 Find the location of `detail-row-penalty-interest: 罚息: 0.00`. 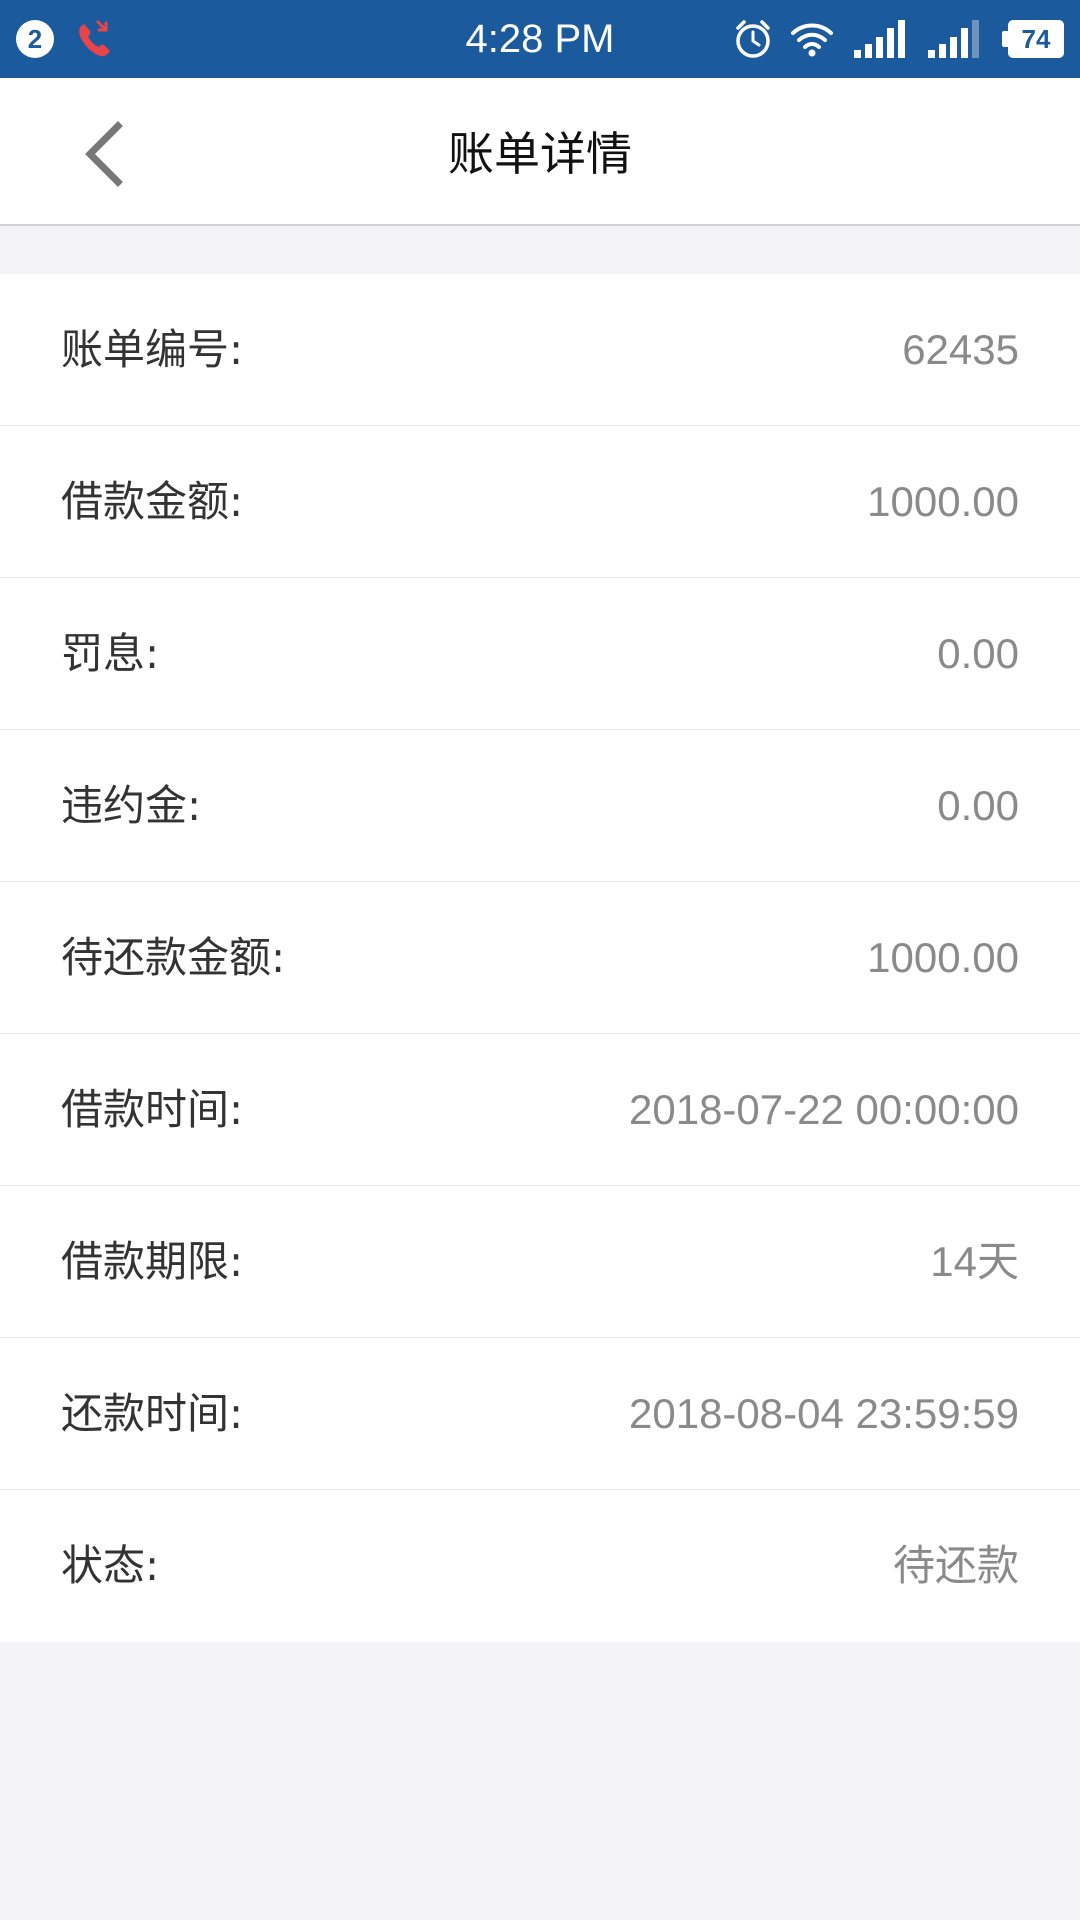

detail-row-penalty-interest: 罚息: 0.00 is located at coordinates (540, 654).